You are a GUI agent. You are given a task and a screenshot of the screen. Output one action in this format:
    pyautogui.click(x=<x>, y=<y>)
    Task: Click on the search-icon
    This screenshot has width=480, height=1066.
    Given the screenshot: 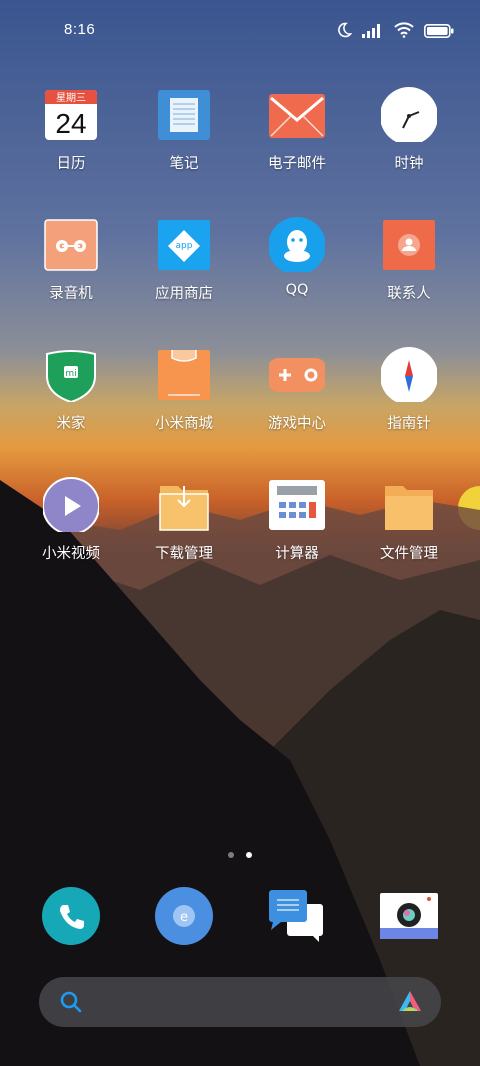 What is the action you would take?
    pyautogui.click(x=71, y=1004)
    